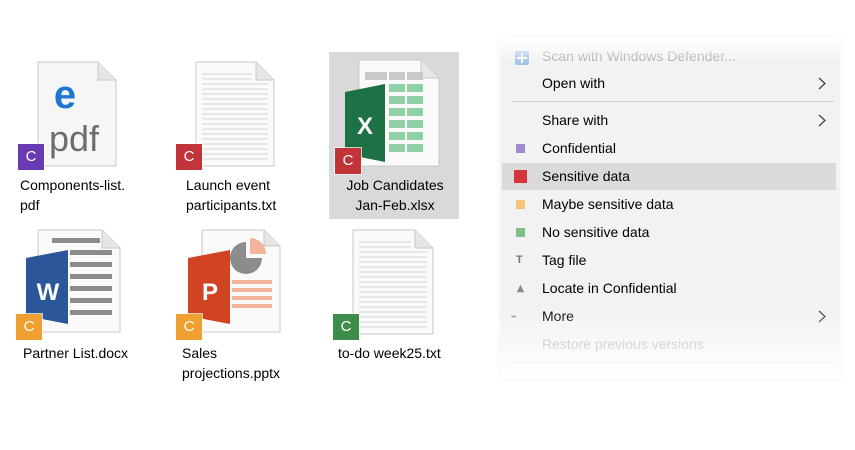 The width and height of the screenshot is (855, 450). What do you see at coordinates (669, 83) in the screenshot?
I see `menu-item-open-with: Open with` at bounding box center [669, 83].